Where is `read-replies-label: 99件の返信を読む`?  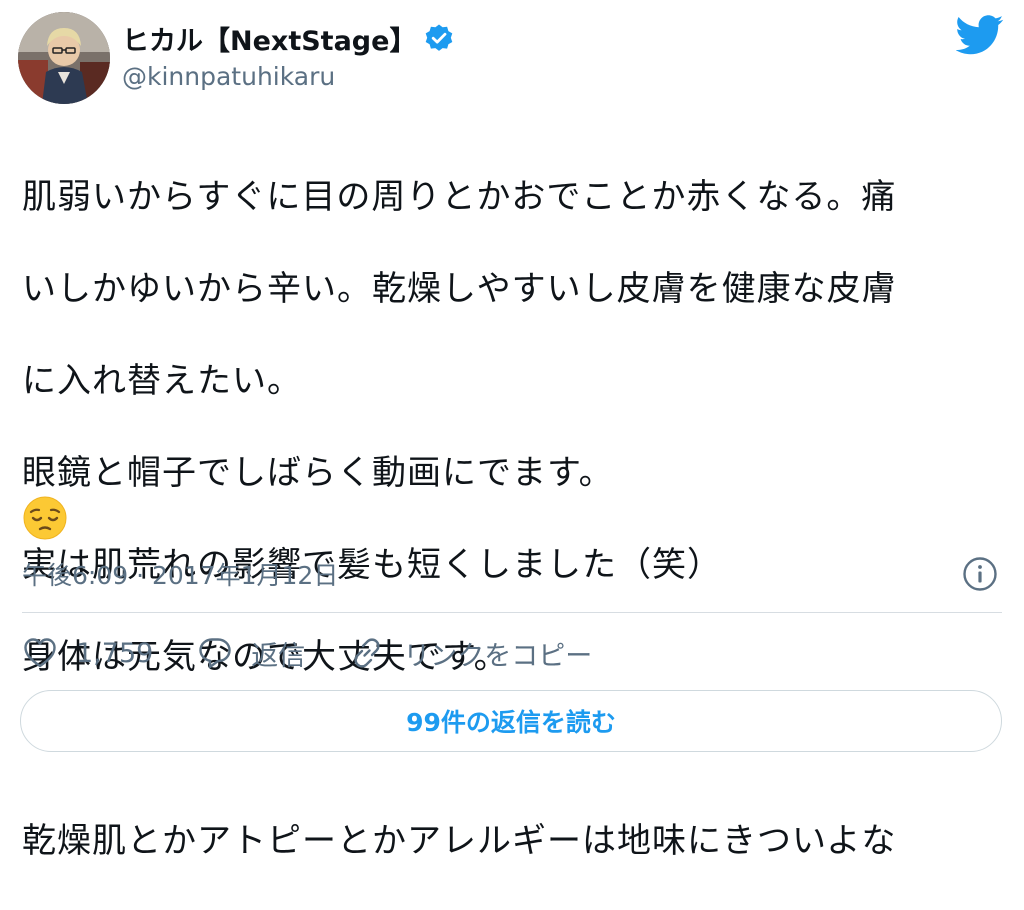 read-replies-label: 99件の返信を読む is located at coordinates (511, 722).